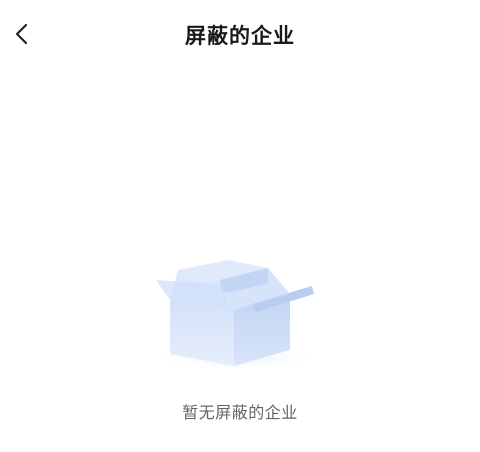 This screenshot has width=480, height=452. Describe the element at coordinates (240, 412) in the screenshot. I see `empty-state-message: 暂无屏蔽的企业` at that location.